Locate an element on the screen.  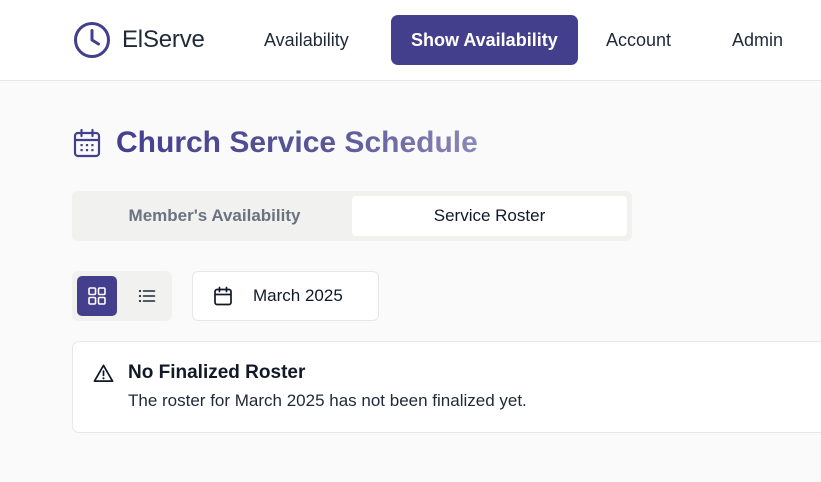
list-view-icon is located at coordinates (147, 296).